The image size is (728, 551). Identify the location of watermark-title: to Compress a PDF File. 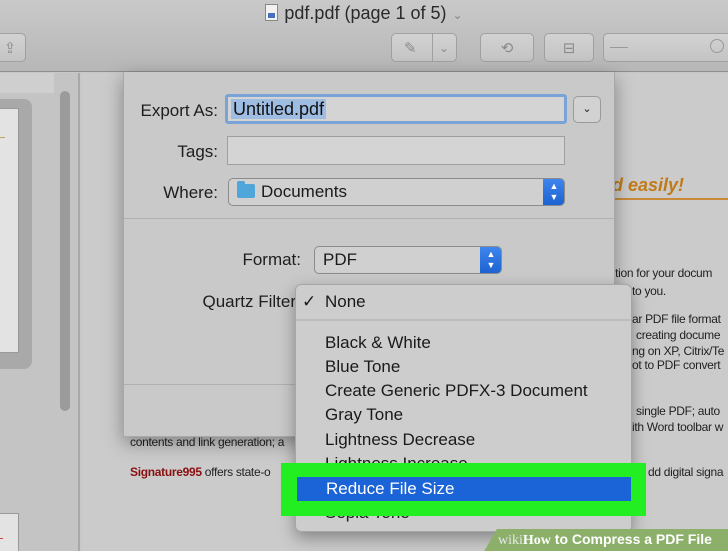
(631, 539).